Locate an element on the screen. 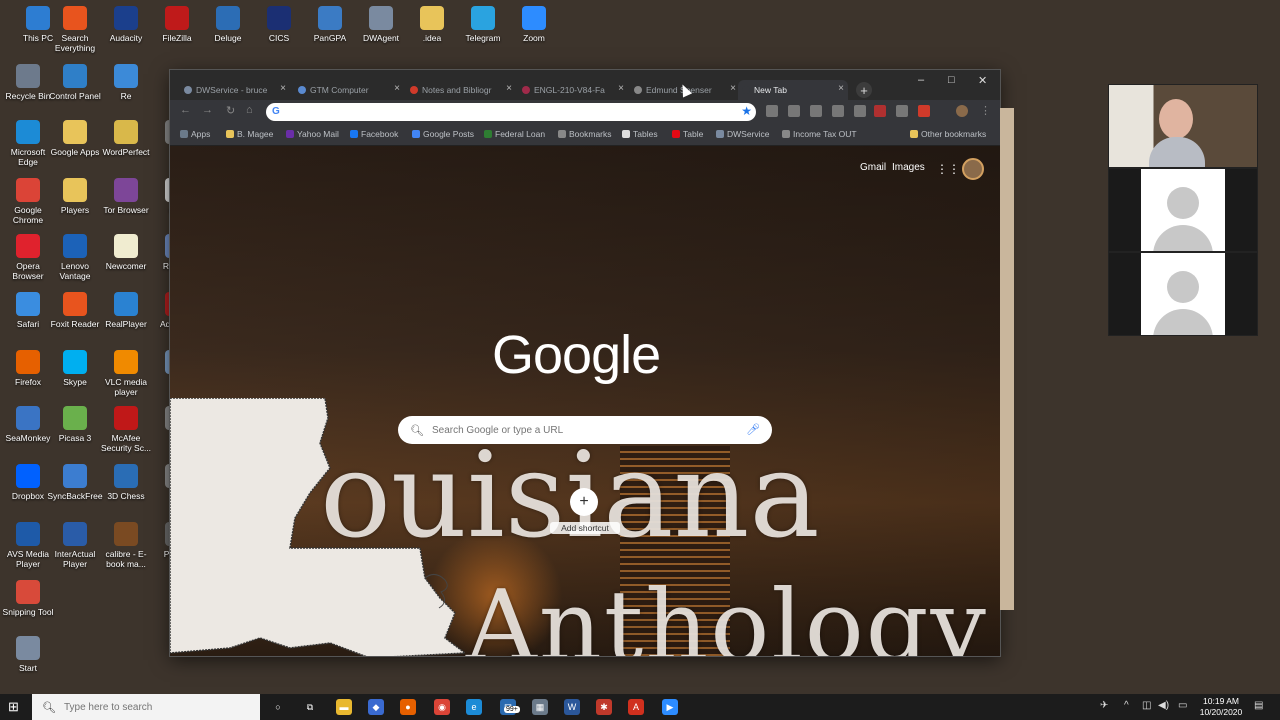 This screenshot has width=1280, height=720. desktop-icon: Skype is located at coordinates (75, 368).